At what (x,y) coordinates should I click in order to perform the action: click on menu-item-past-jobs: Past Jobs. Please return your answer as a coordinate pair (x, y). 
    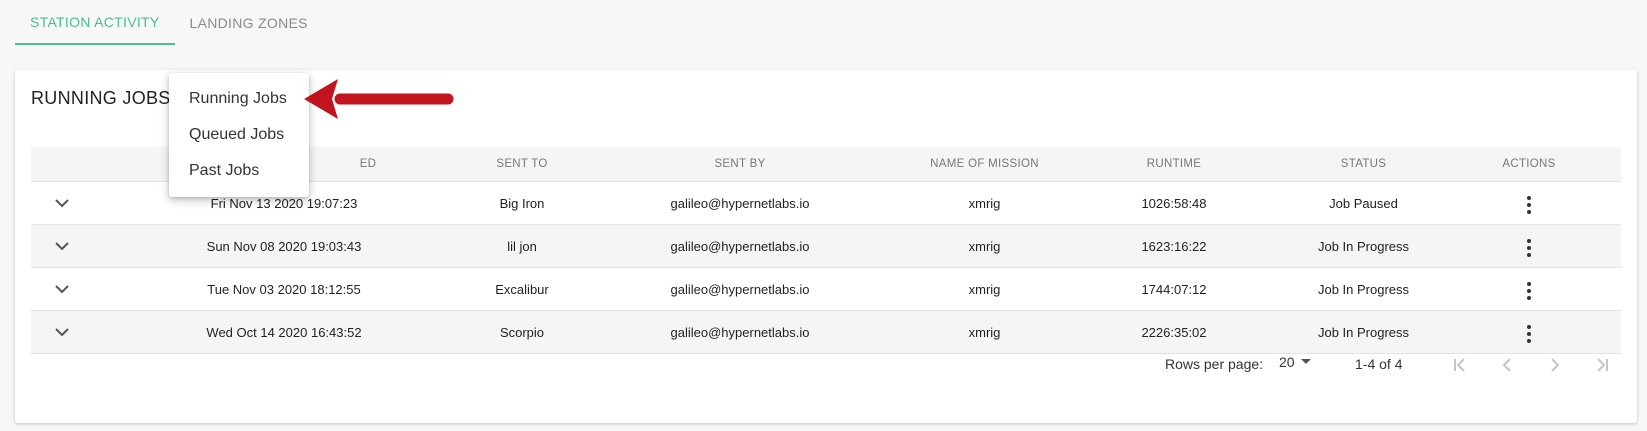
    Looking at the image, I should click on (239, 171).